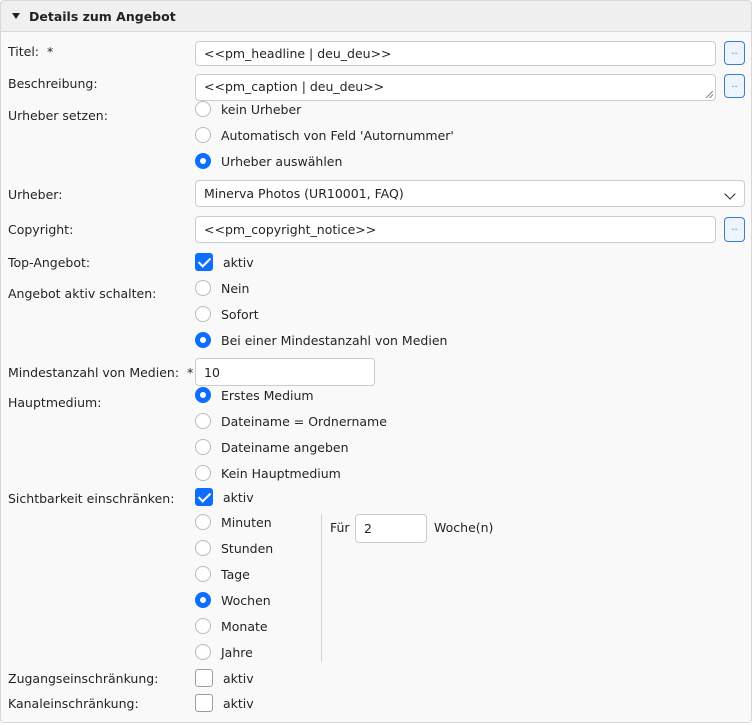 This screenshot has width=754, height=725. I want to click on beschreibung-picker-button: .., so click(734, 86).